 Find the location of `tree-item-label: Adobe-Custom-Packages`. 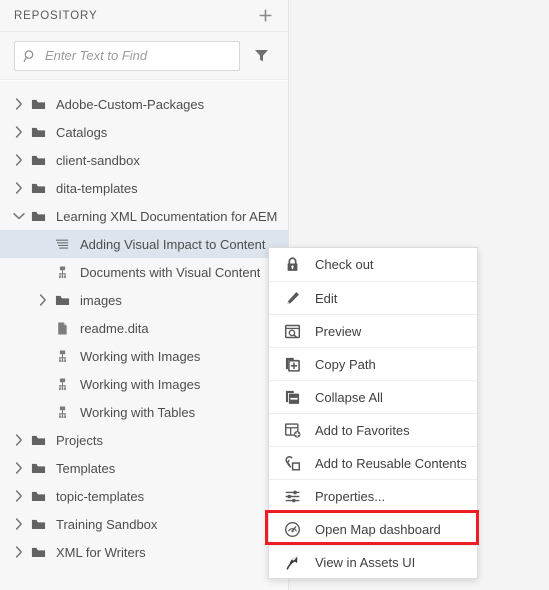

tree-item-label: Adobe-Custom-Packages is located at coordinates (130, 104).